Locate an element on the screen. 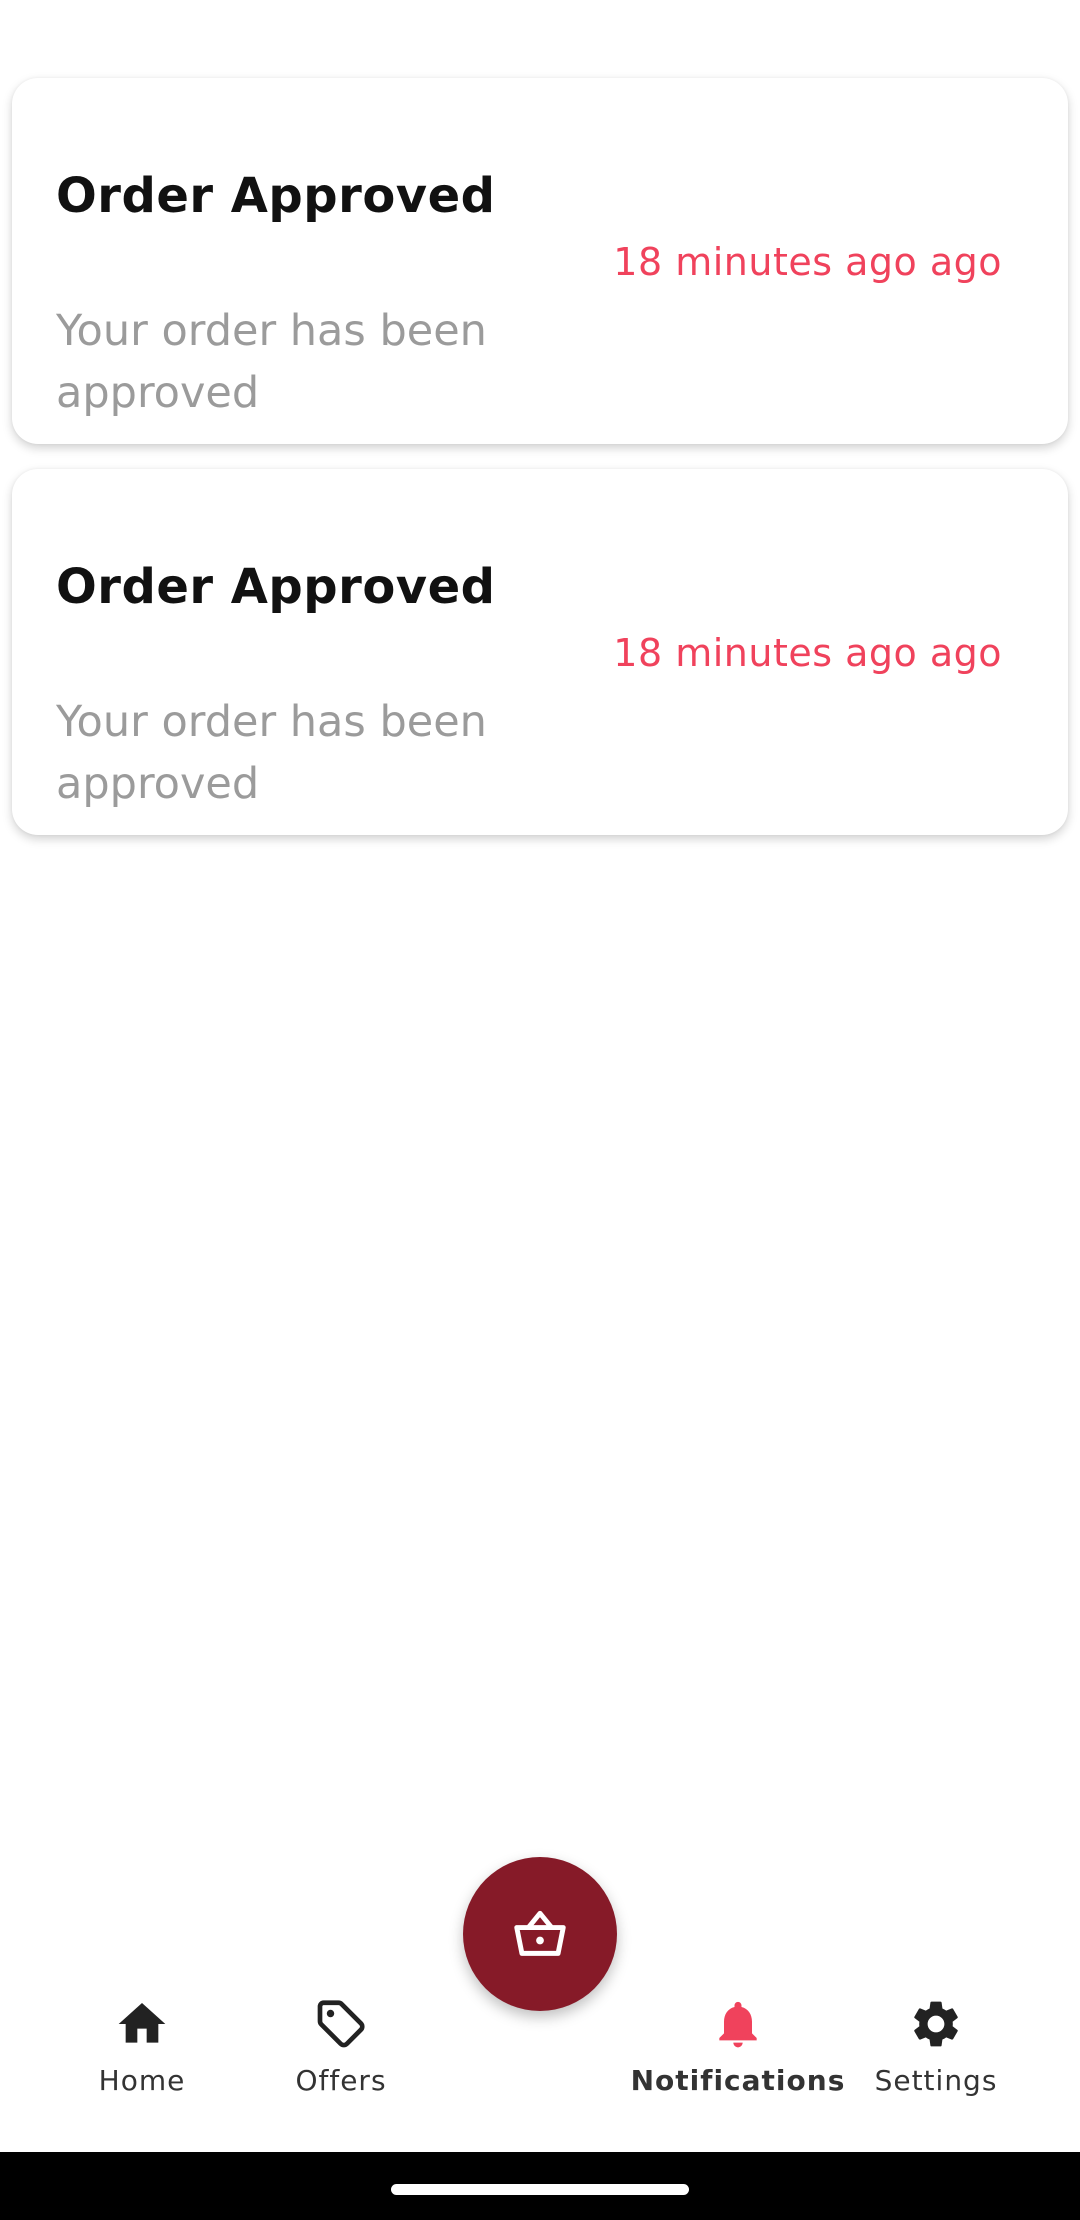 This screenshot has width=1080, height=2220. bottom-navigation: Home Offers Notifications Settings is located at coordinates (540, 2061).